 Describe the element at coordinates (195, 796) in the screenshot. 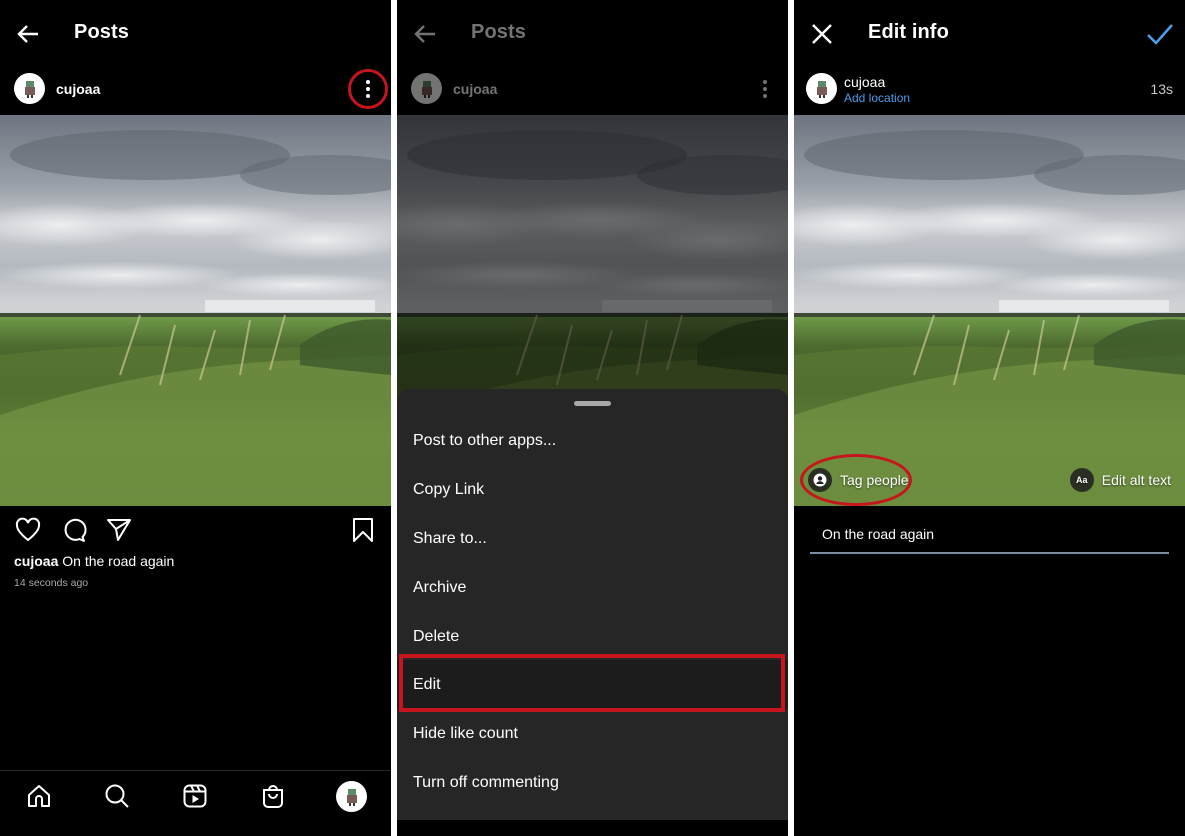

I see `reels-icon` at that location.